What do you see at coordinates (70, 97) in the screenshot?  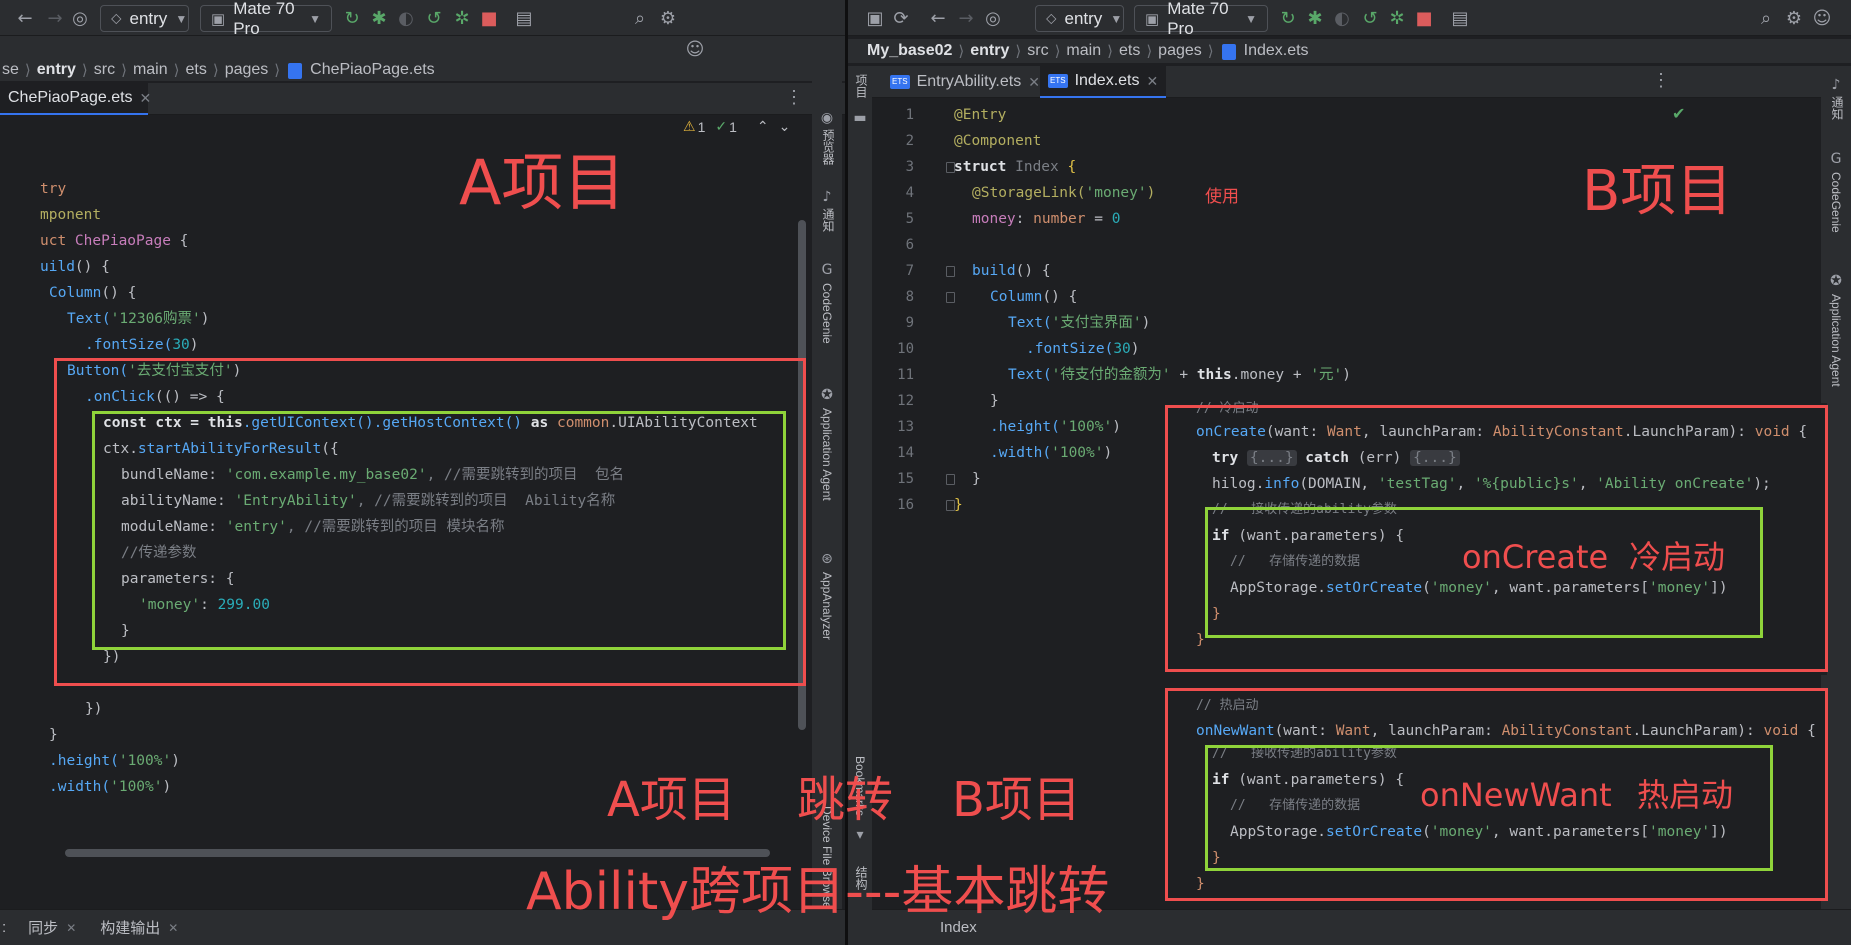 I see `tab-label: ChePiaoPage.ets` at bounding box center [70, 97].